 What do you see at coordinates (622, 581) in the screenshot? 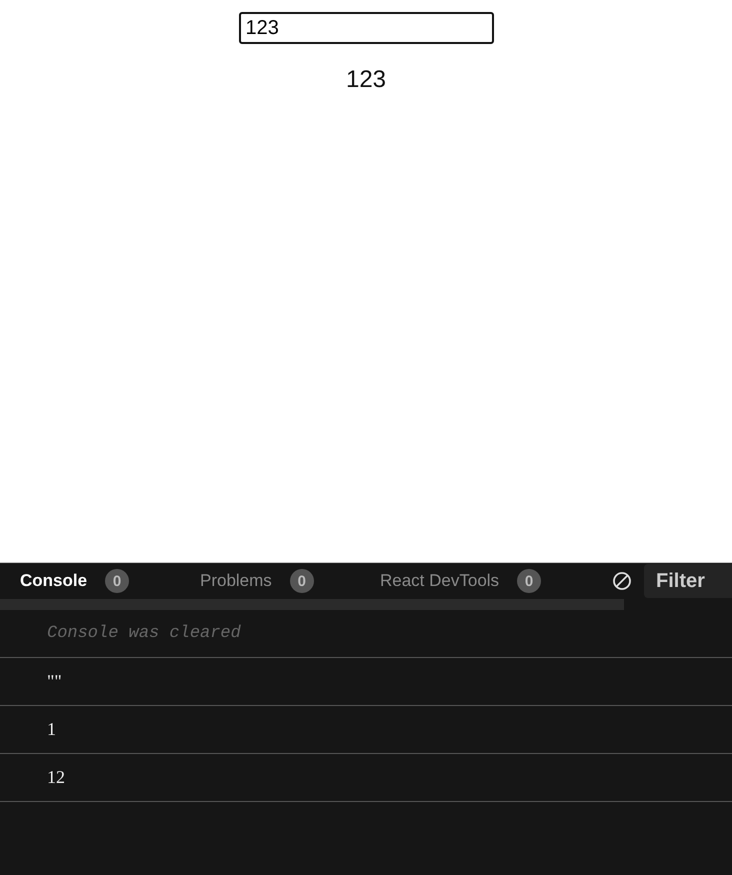
I see `clear-icon` at bounding box center [622, 581].